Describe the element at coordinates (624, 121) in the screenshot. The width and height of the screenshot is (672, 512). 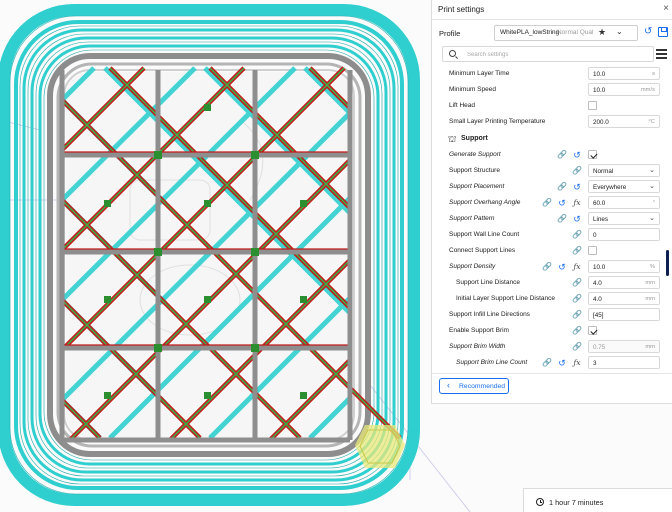
I see `small-layer-temperature-field: 200.0 °C` at that location.